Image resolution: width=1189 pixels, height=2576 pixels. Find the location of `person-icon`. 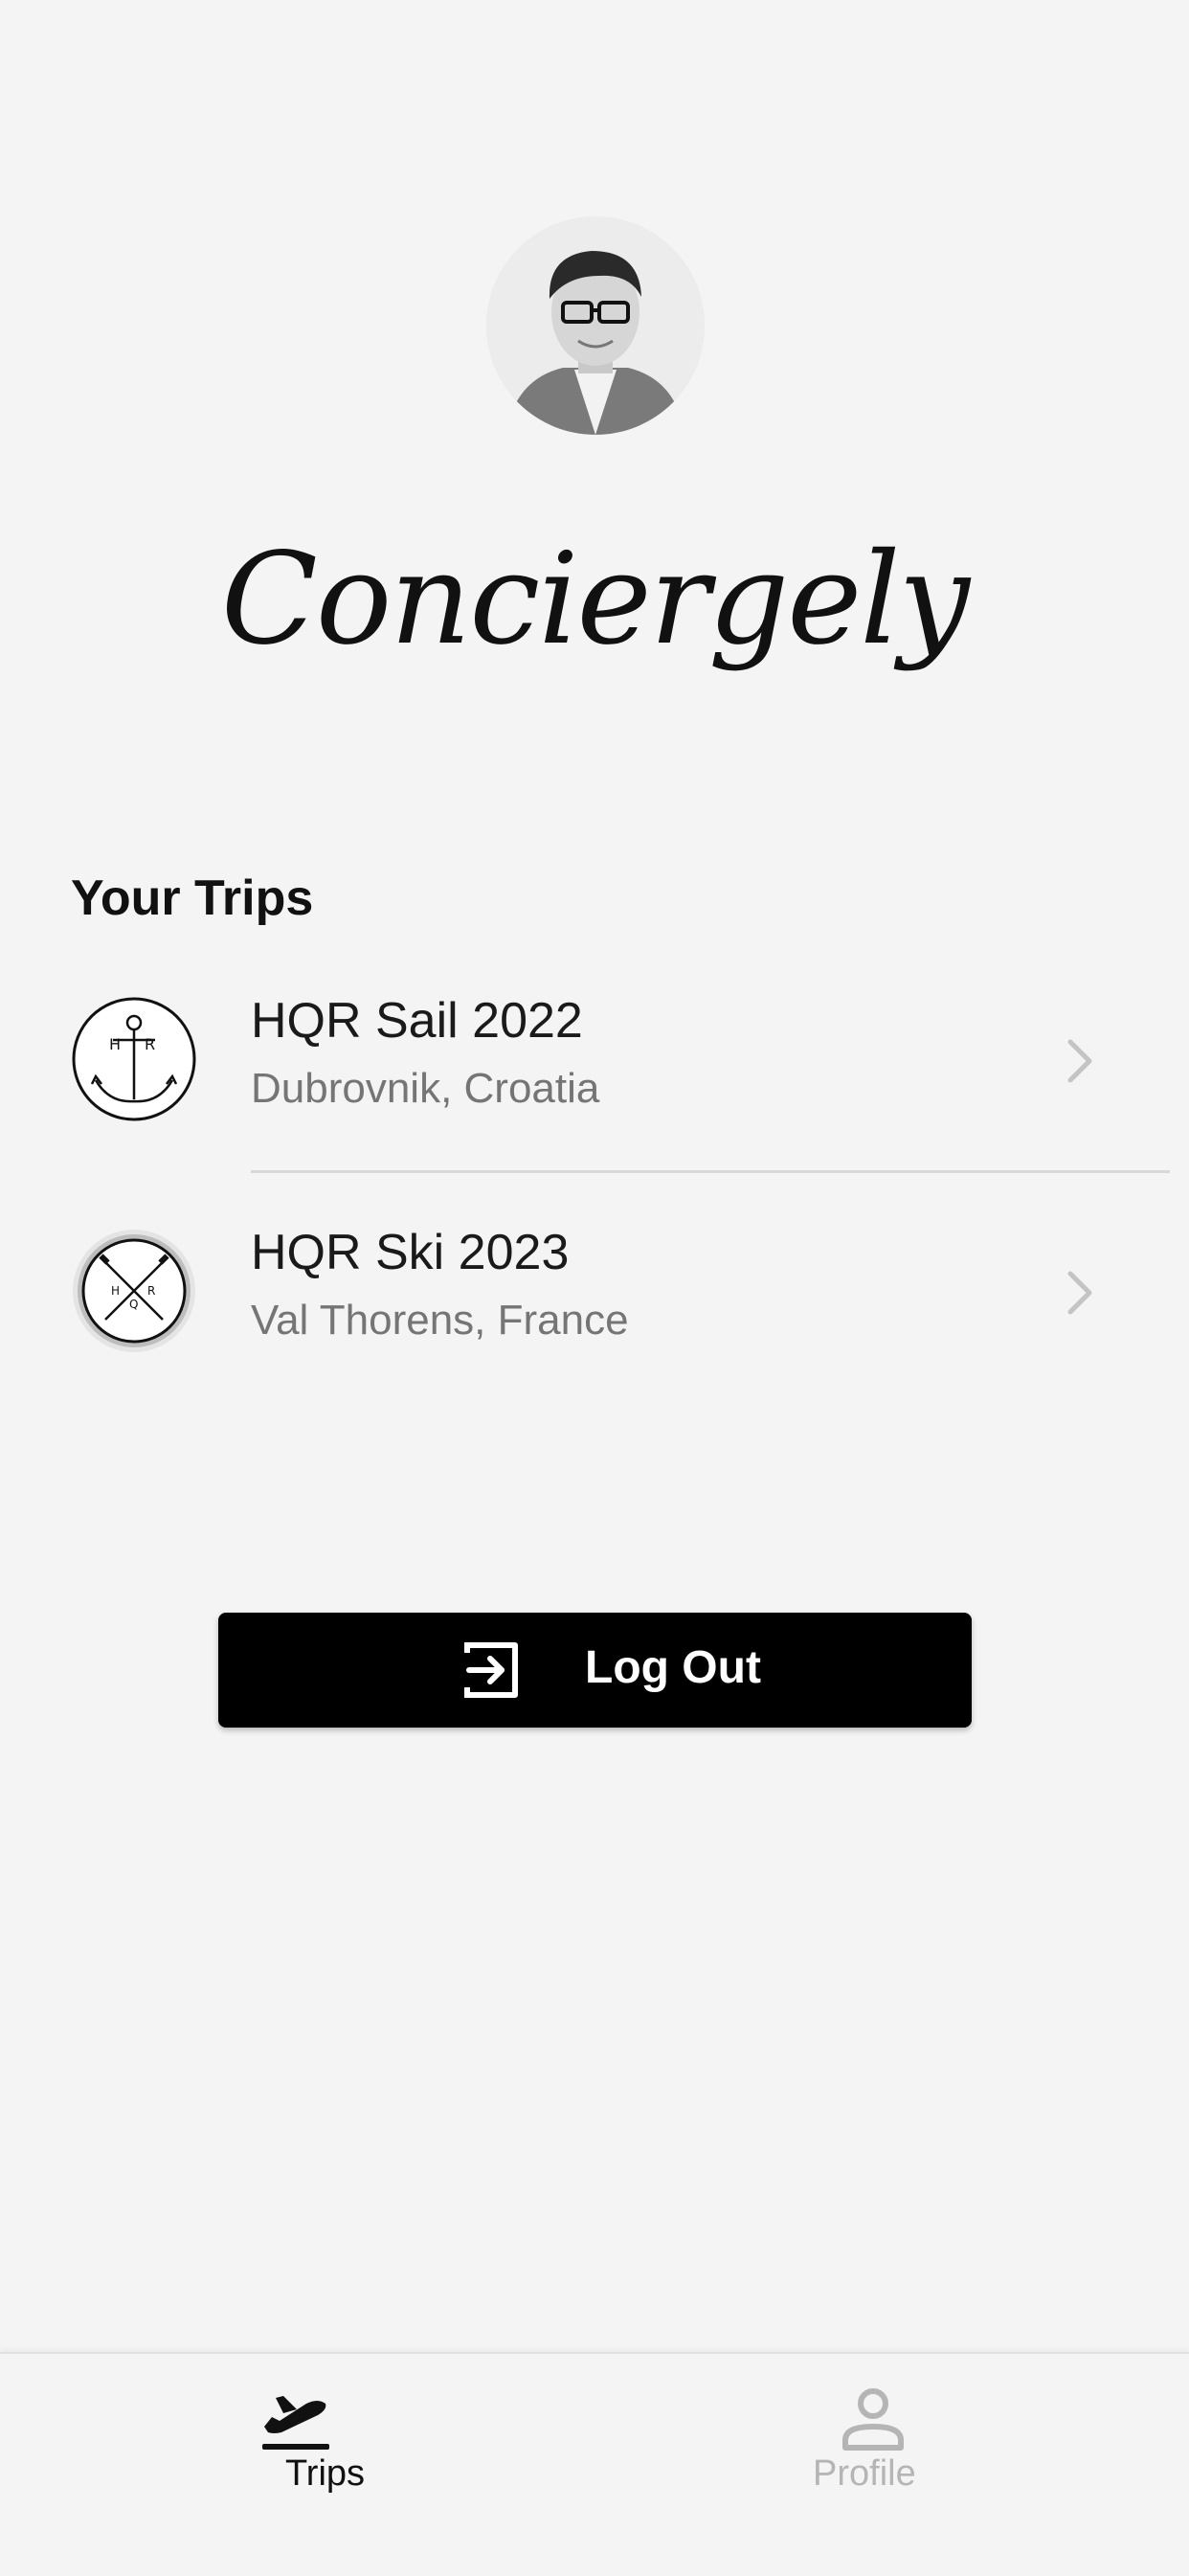

person-icon is located at coordinates (873, 2419).